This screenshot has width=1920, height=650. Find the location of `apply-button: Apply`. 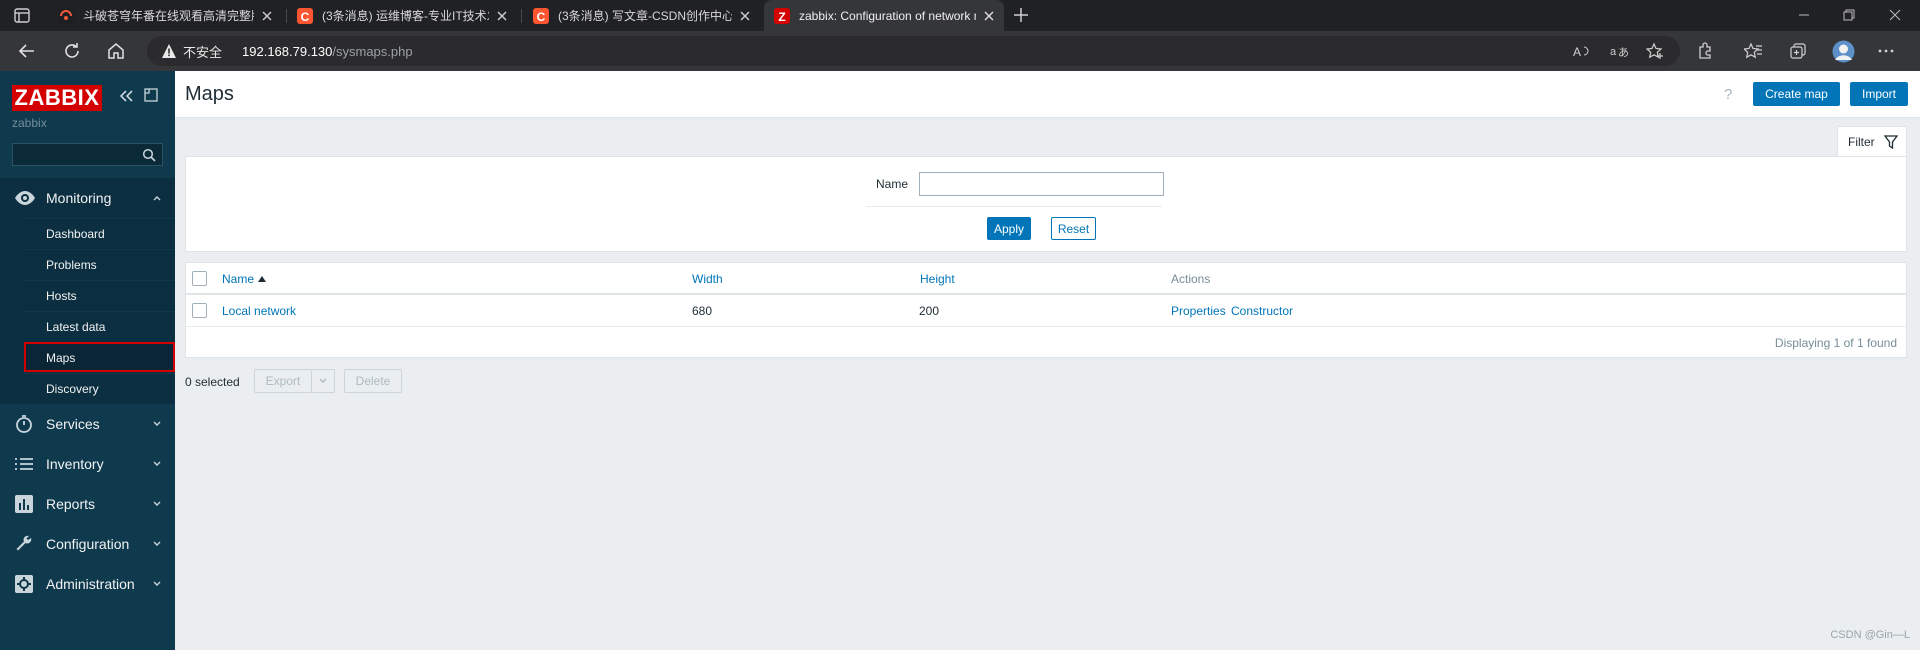

apply-button: Apply is located at coordinates (1009, 228).